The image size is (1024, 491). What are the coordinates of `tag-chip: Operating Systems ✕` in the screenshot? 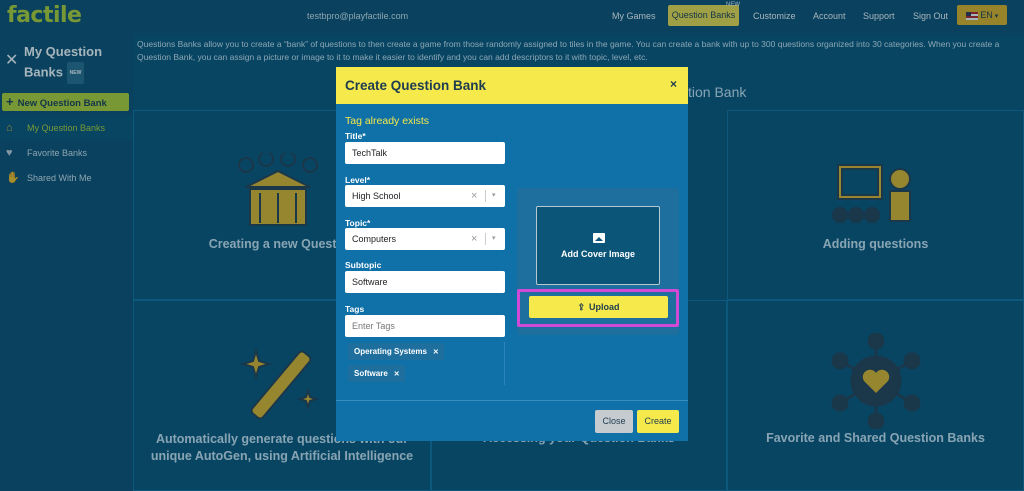 It's located at (396, 351).